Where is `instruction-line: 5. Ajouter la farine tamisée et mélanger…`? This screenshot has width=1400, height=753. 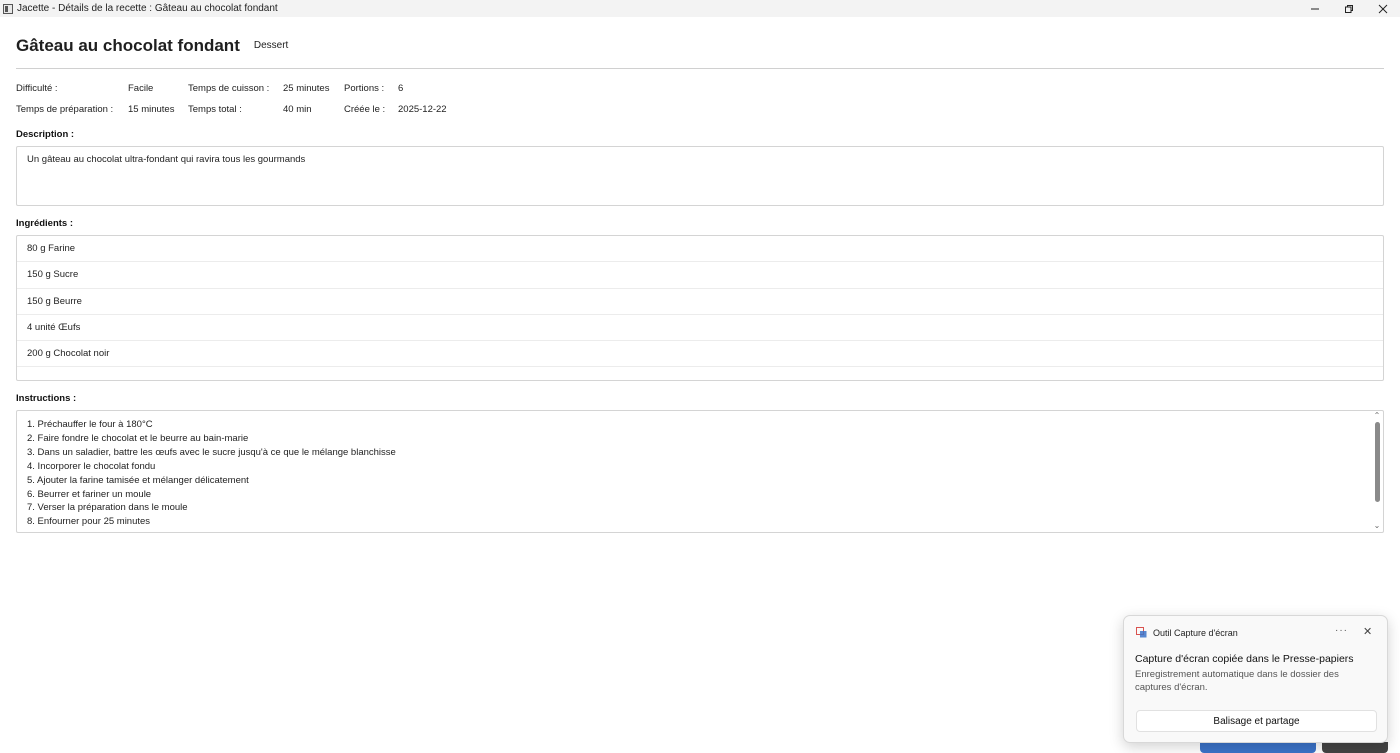 instruction-line: 5. Ajouter la farine tamisée et mélanger… is located at coordinates (138, 480).